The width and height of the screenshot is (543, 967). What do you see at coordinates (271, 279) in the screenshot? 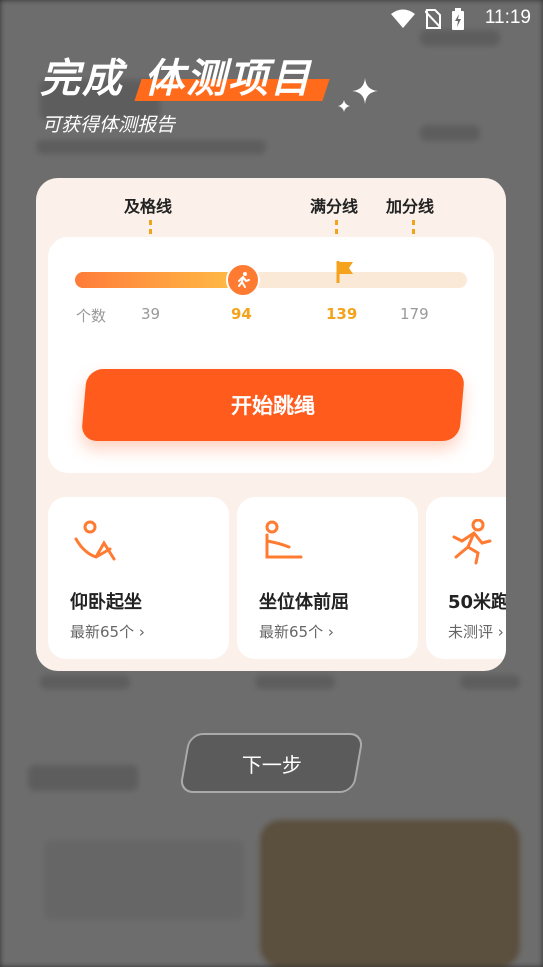
I see `score-progress-track` at bounding box center [271, 279].